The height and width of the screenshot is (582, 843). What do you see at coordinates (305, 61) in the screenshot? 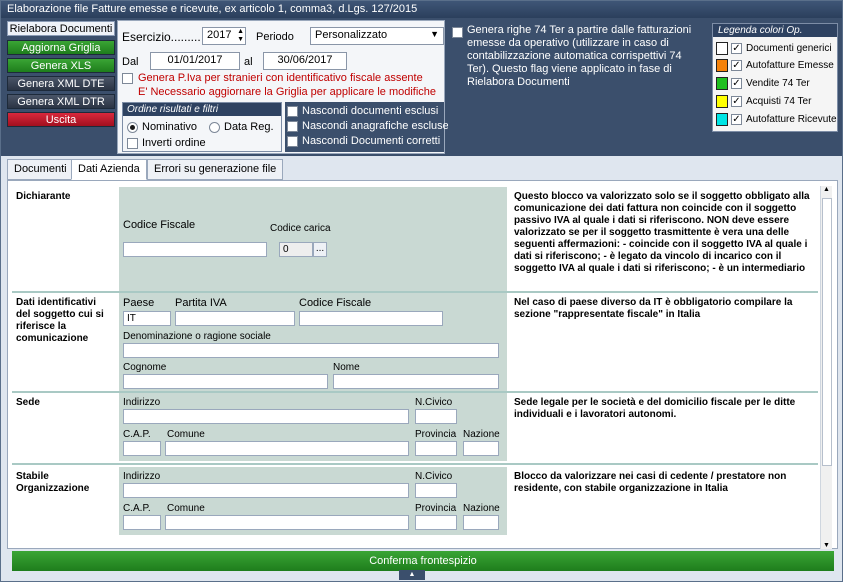
I see `al-date-field: 30/06/2017` at bounding box center [305, 61].